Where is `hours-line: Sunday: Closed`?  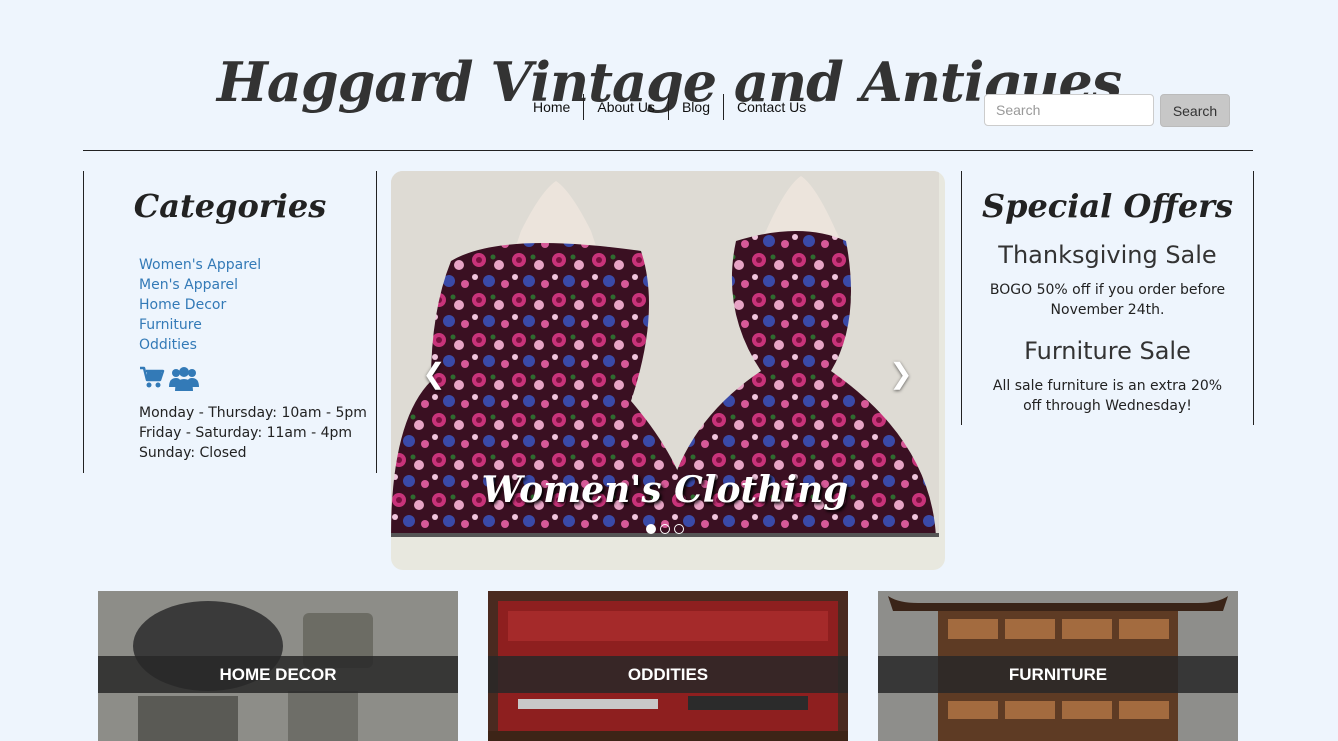 hours-line: Sunday: Closed is located at coordinates (193, 453).